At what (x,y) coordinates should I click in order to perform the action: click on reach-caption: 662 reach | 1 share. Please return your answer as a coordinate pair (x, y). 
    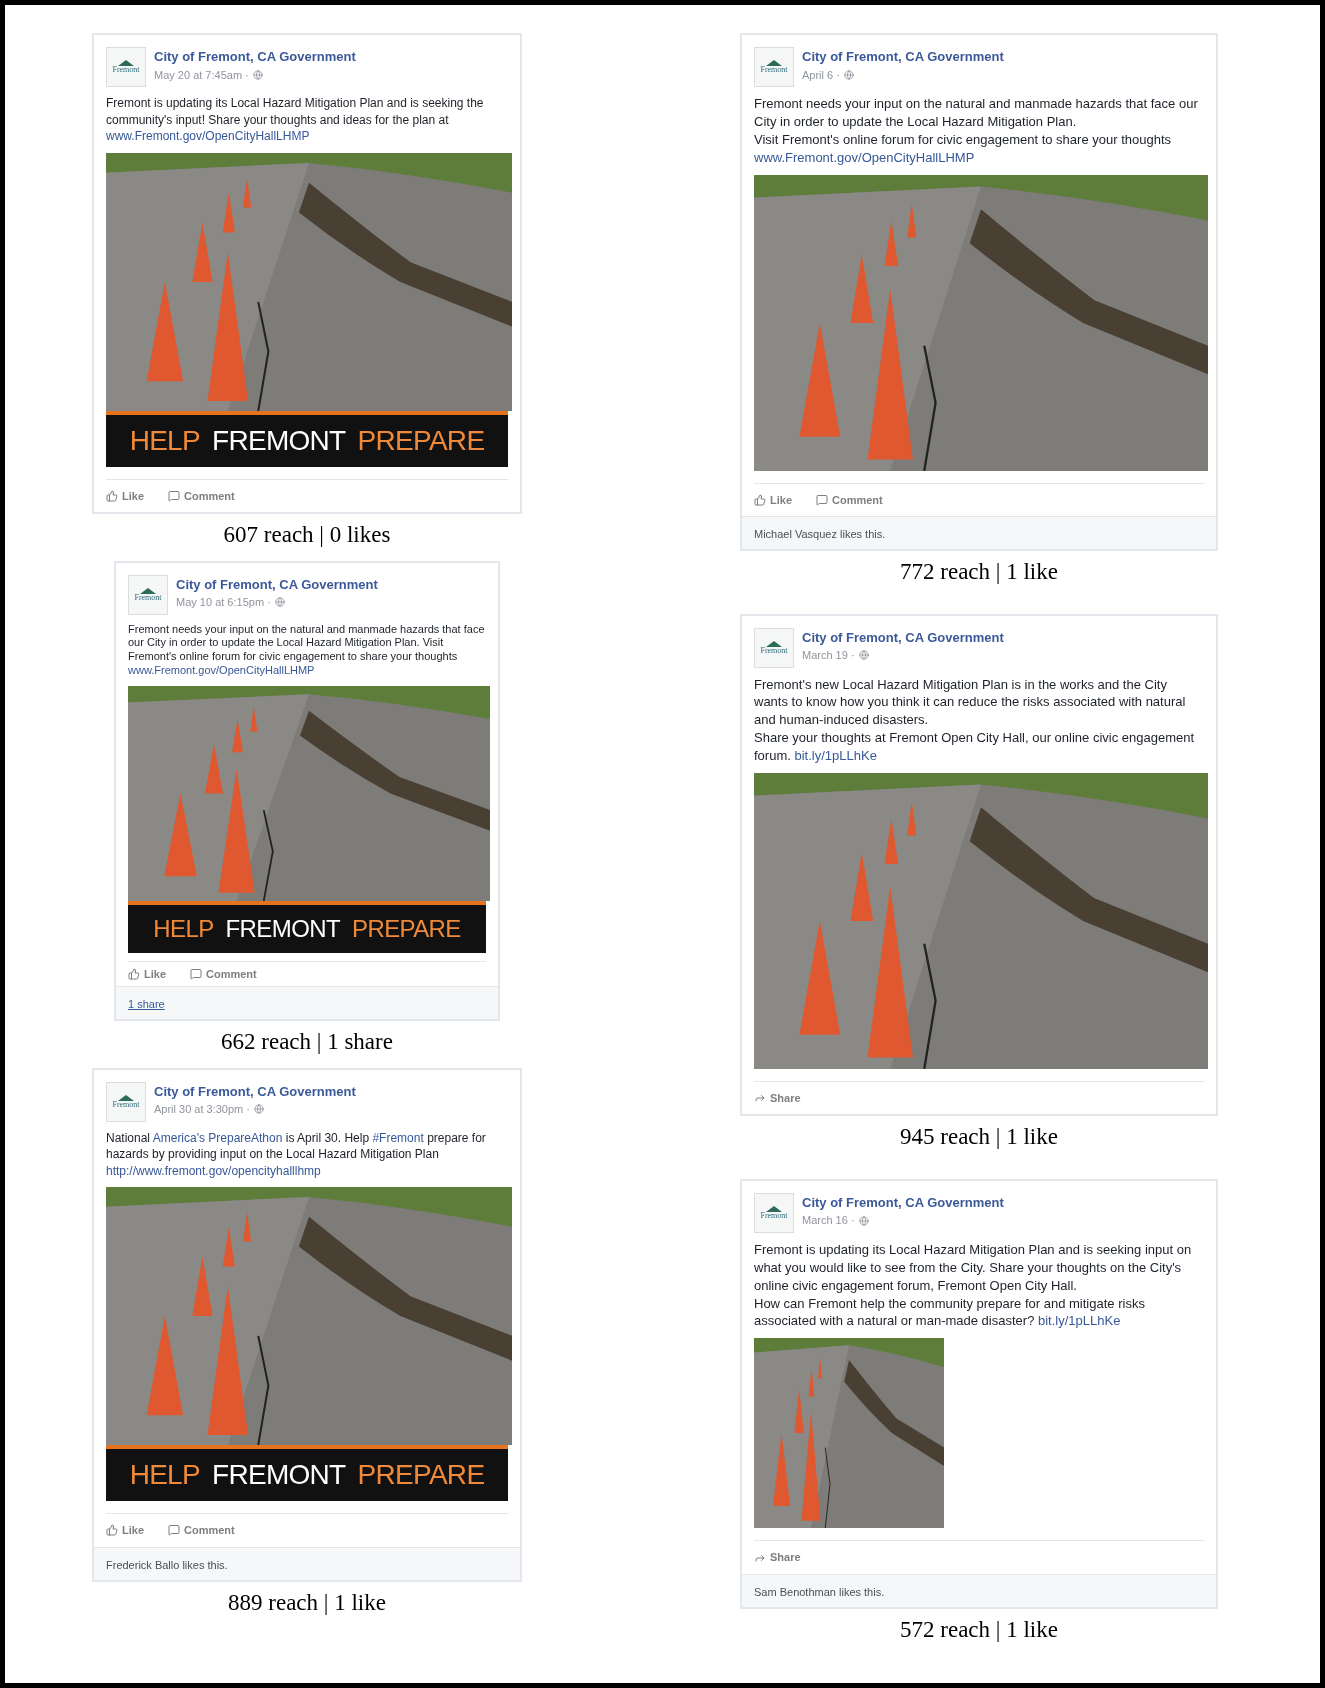
    Looking at the image, I should click on (307, 1042).